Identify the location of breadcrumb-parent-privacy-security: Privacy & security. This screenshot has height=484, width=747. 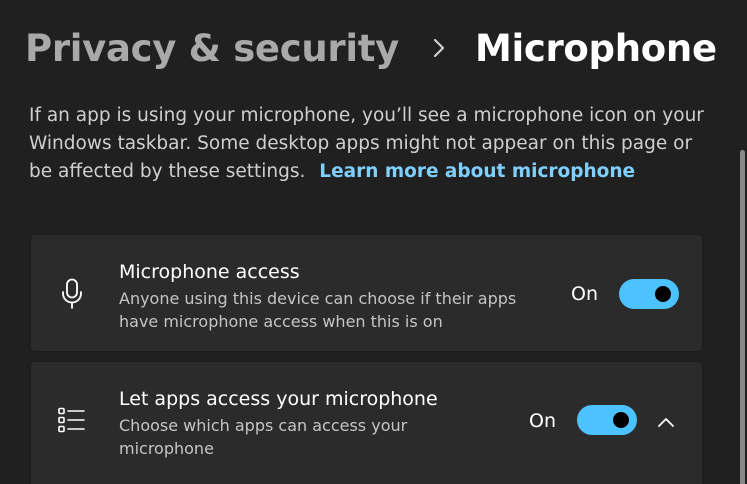
(212, 48).